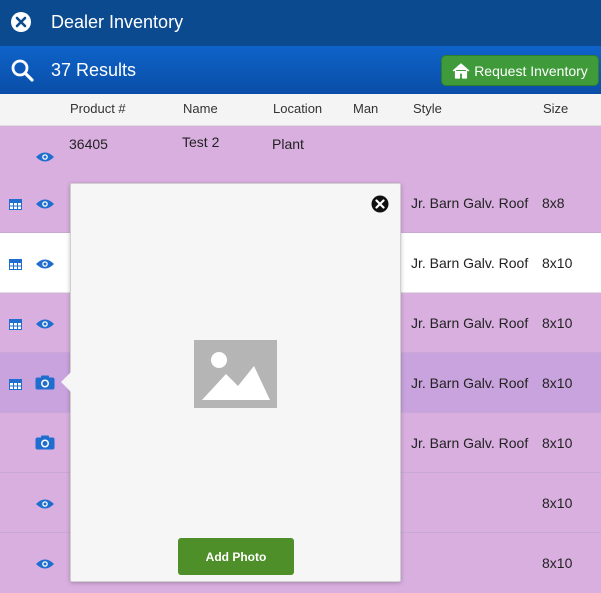  What do you see at coordinates (531, 70) in the screenshot?
I see `request-inventory-label: Request Inventory` at bounding box center [531, 70].